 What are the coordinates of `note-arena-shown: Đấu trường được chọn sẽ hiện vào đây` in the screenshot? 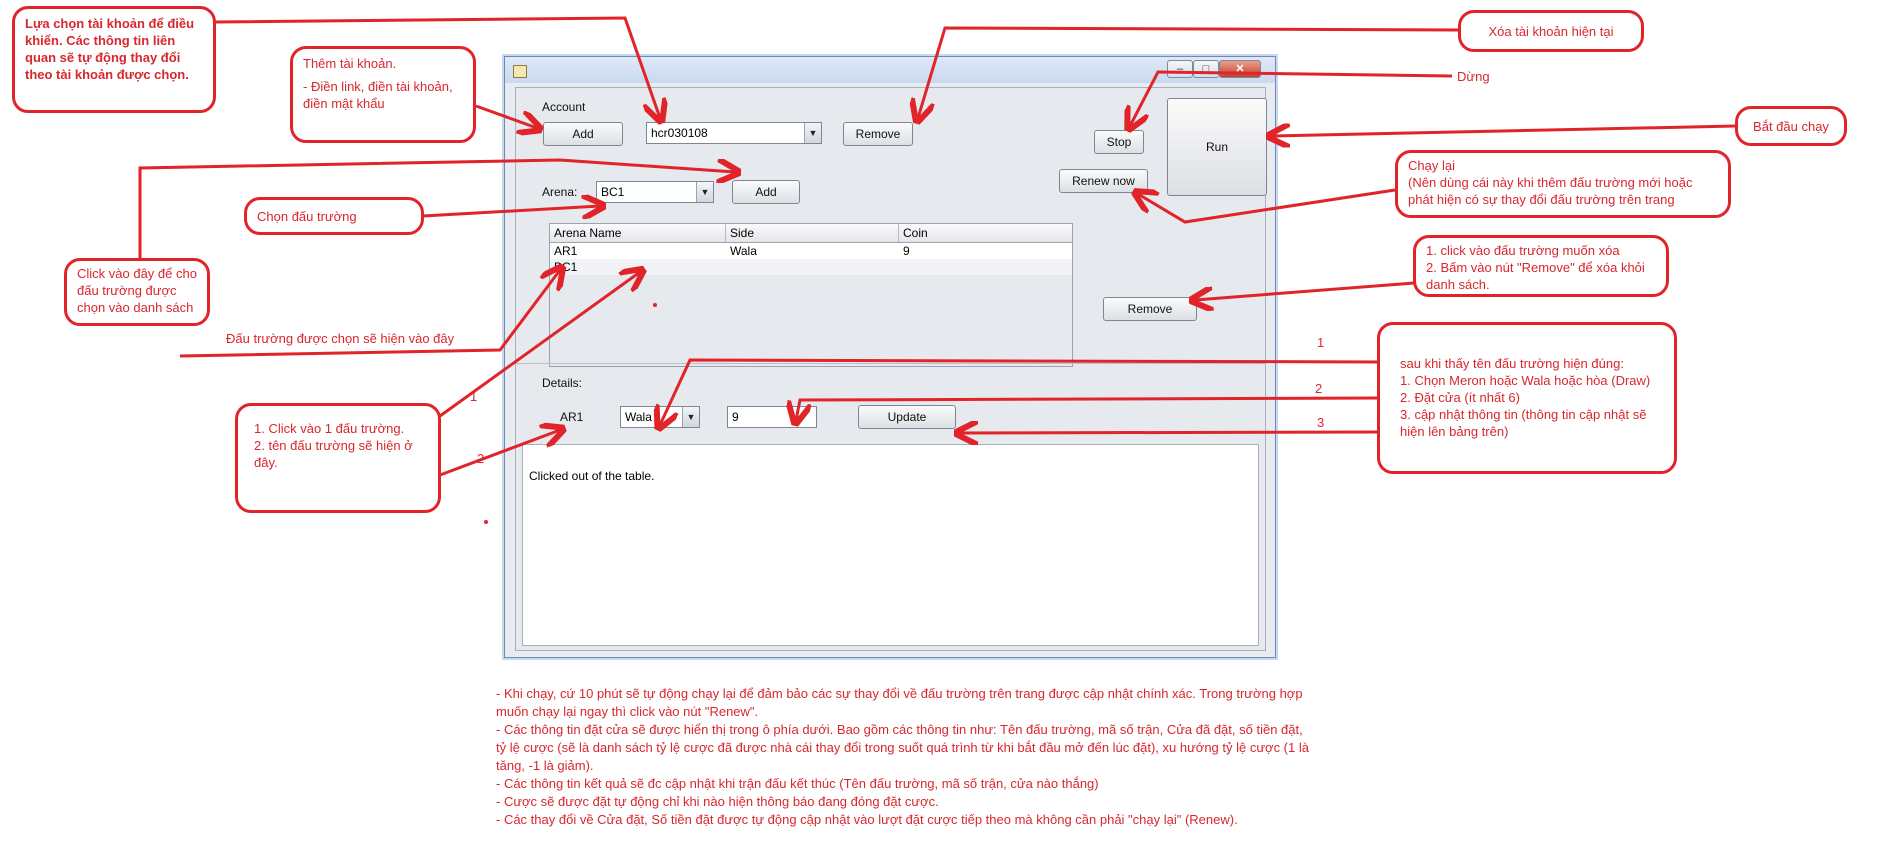 It's located at (340, 338).